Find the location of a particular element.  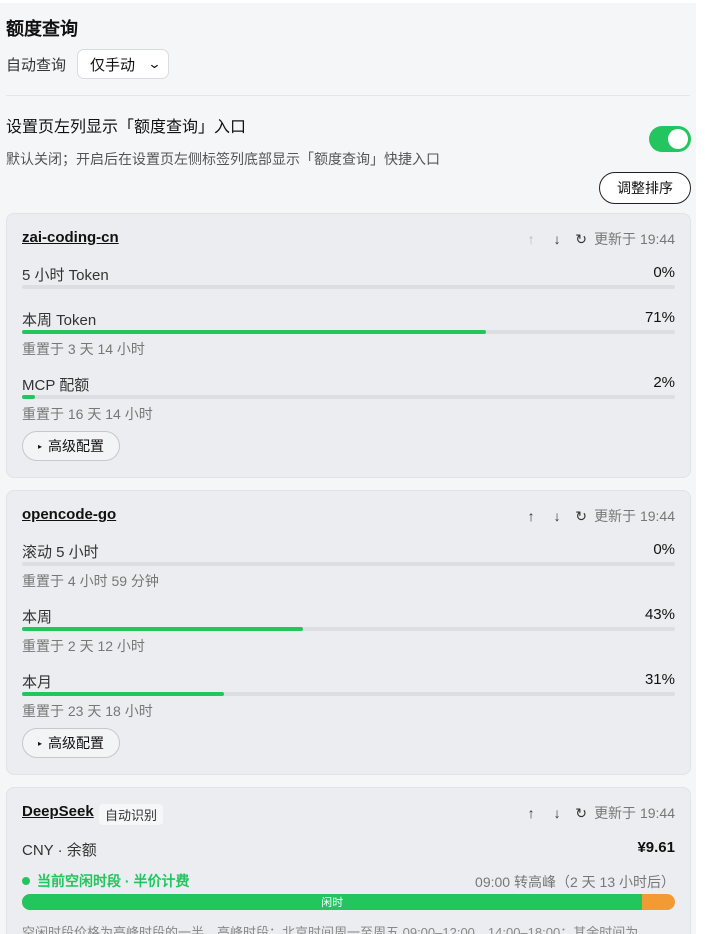

reset-time: 重置于 23 天 18 小时 is located at coordinates (87, 711).